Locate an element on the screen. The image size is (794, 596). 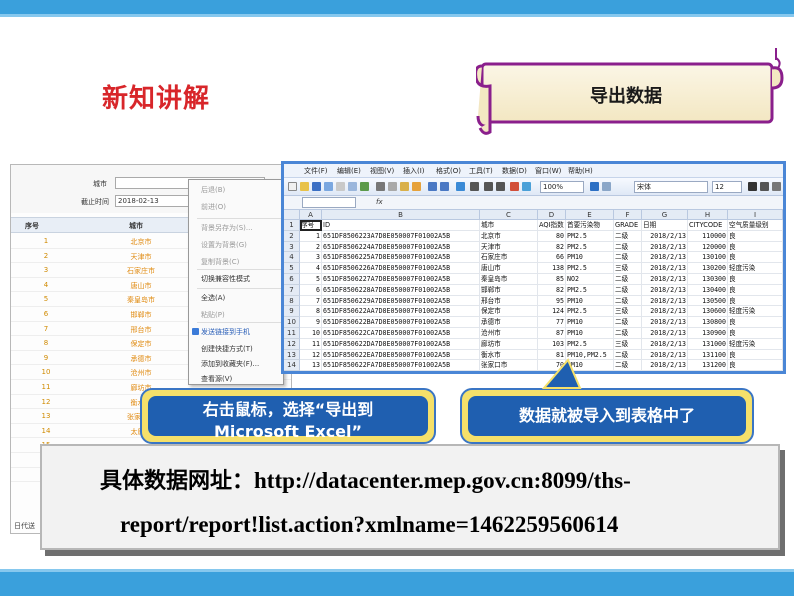
spreadsheet-cell: 130400 is located at coordinates (708, 290).